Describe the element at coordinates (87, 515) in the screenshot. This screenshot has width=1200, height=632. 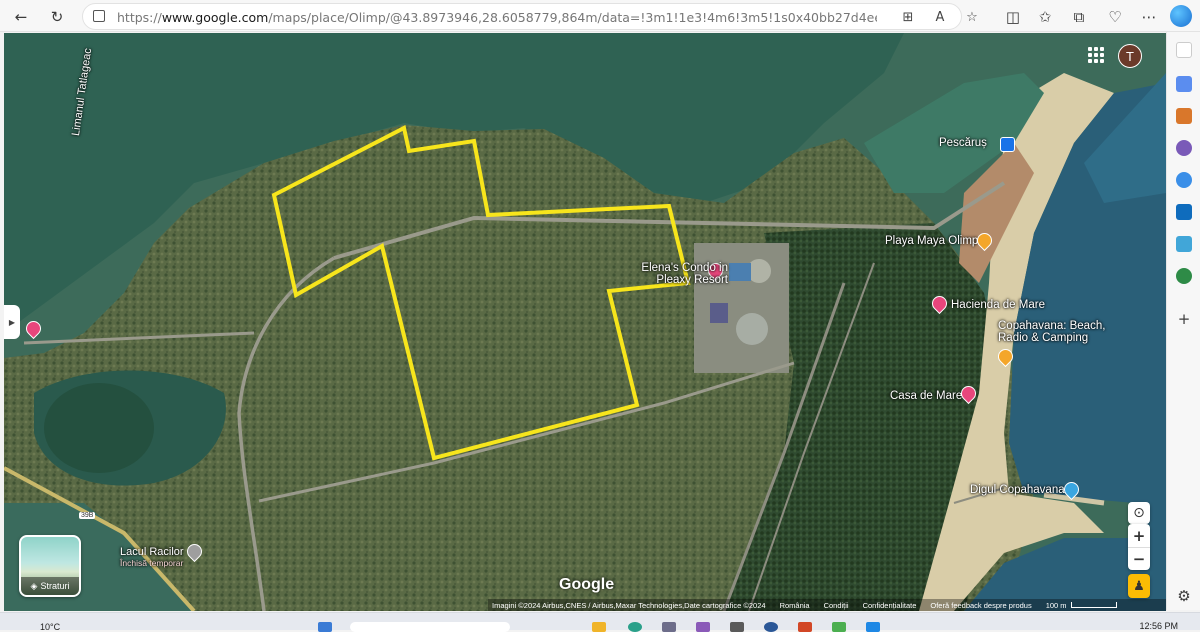
I see `road-badge: 39B` at that location.